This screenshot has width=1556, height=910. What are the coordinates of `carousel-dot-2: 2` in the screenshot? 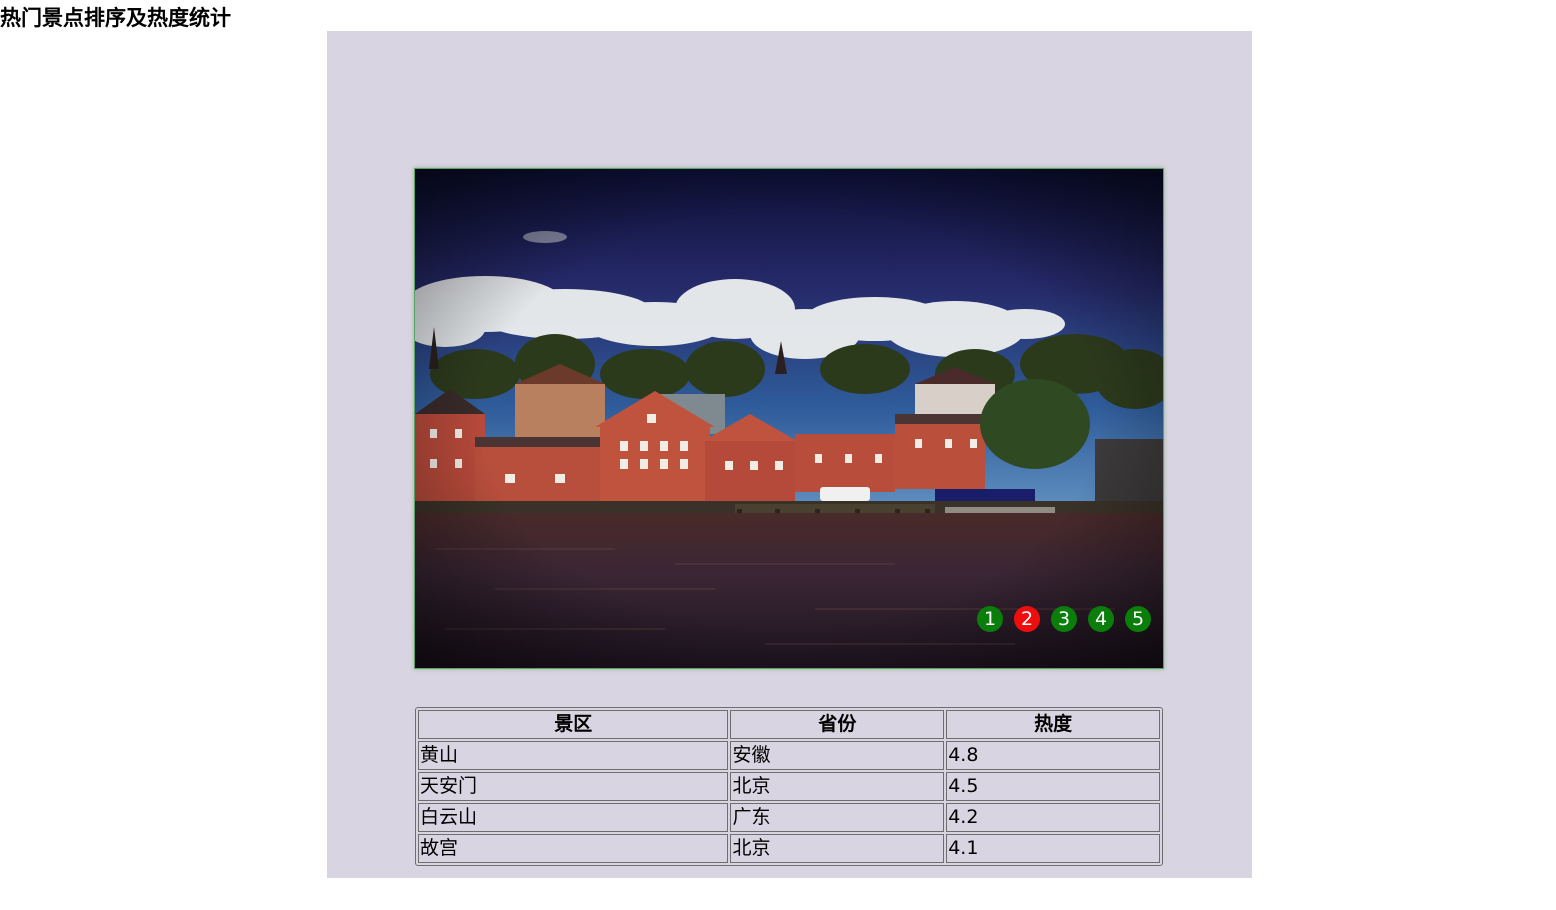 It's located at (1027, 619).